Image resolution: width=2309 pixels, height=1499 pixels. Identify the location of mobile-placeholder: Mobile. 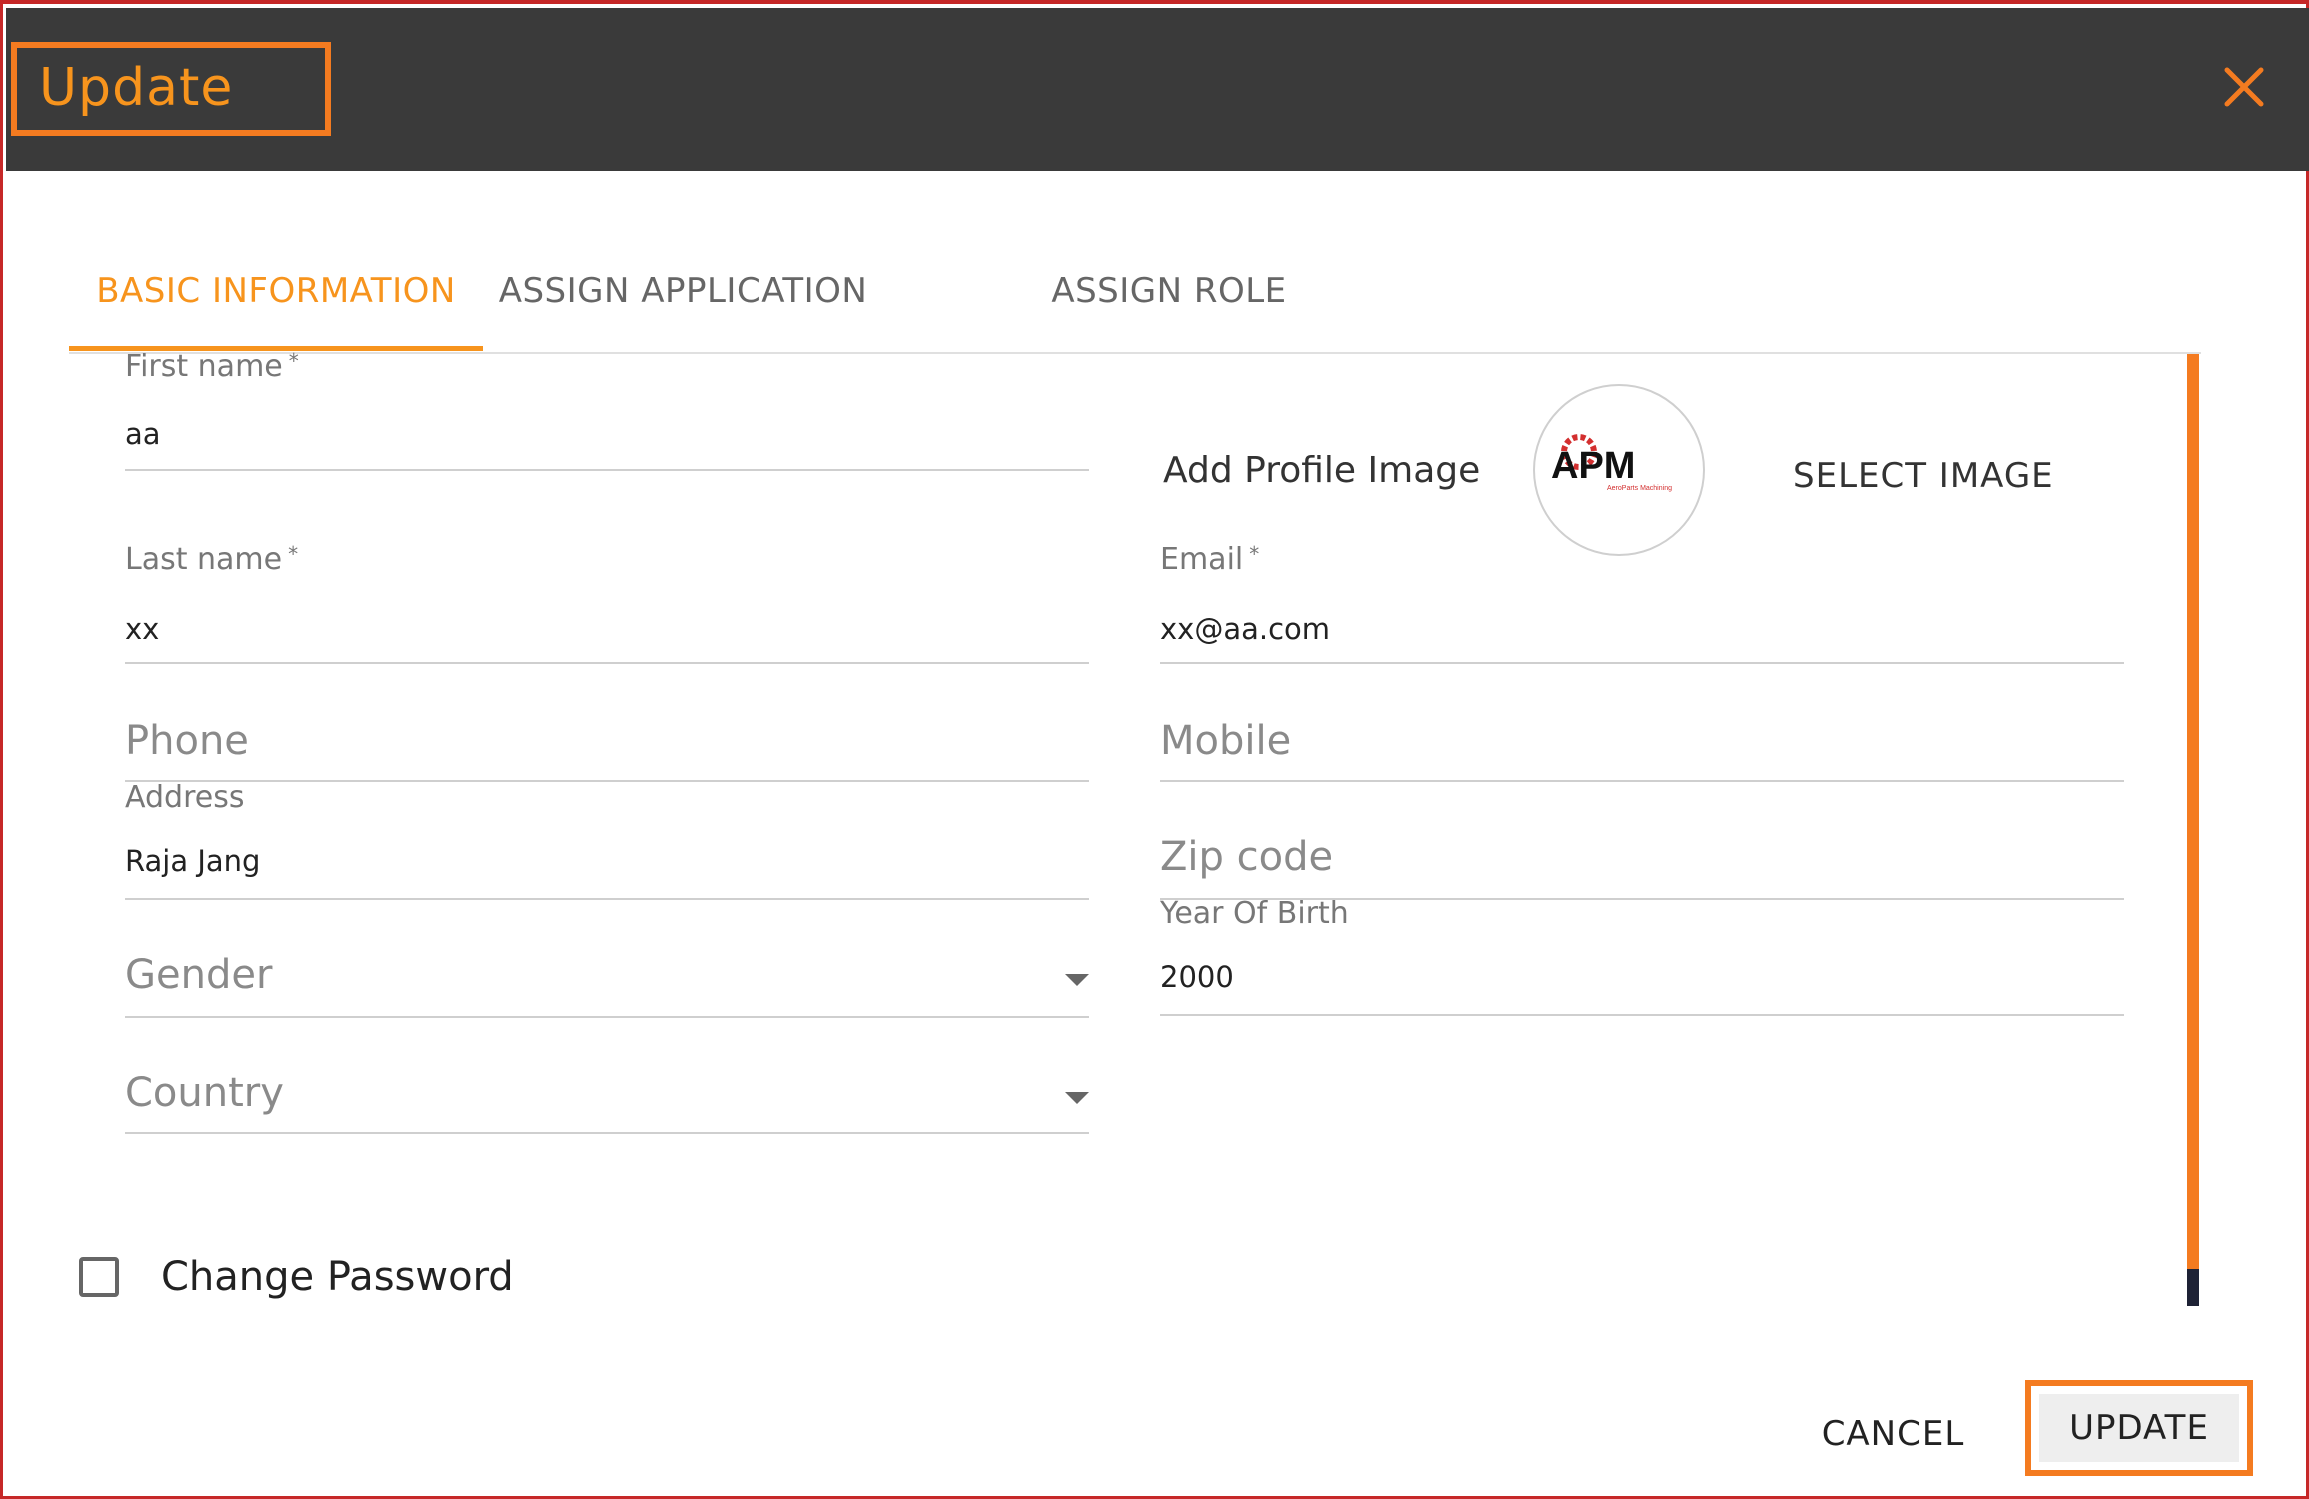
(1226, 741).